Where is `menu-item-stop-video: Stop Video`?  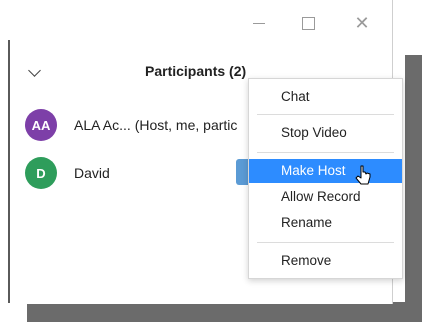 menu-item-stop-video: Stop Video is located at coordinates (325, 133).